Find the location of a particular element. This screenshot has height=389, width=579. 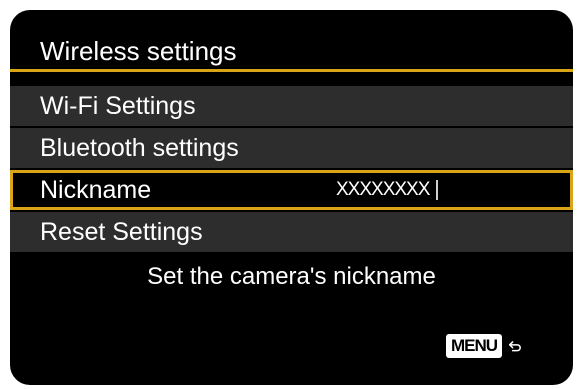

menu-item-label: Wi-Fi Settings is located at coordinates (118, 106).